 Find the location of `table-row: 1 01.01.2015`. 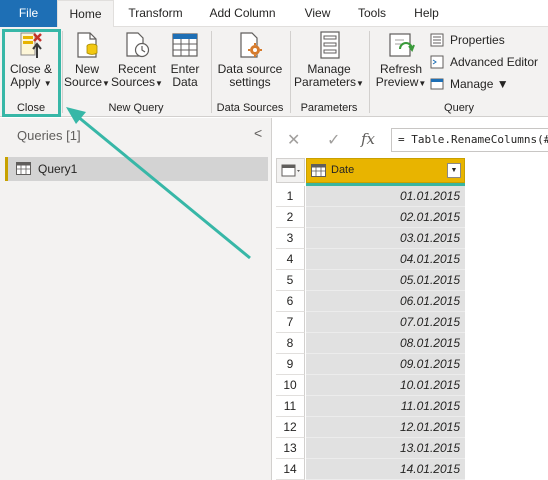

table-row: 1 01.01.2015 is located at coordinates (370, 196).